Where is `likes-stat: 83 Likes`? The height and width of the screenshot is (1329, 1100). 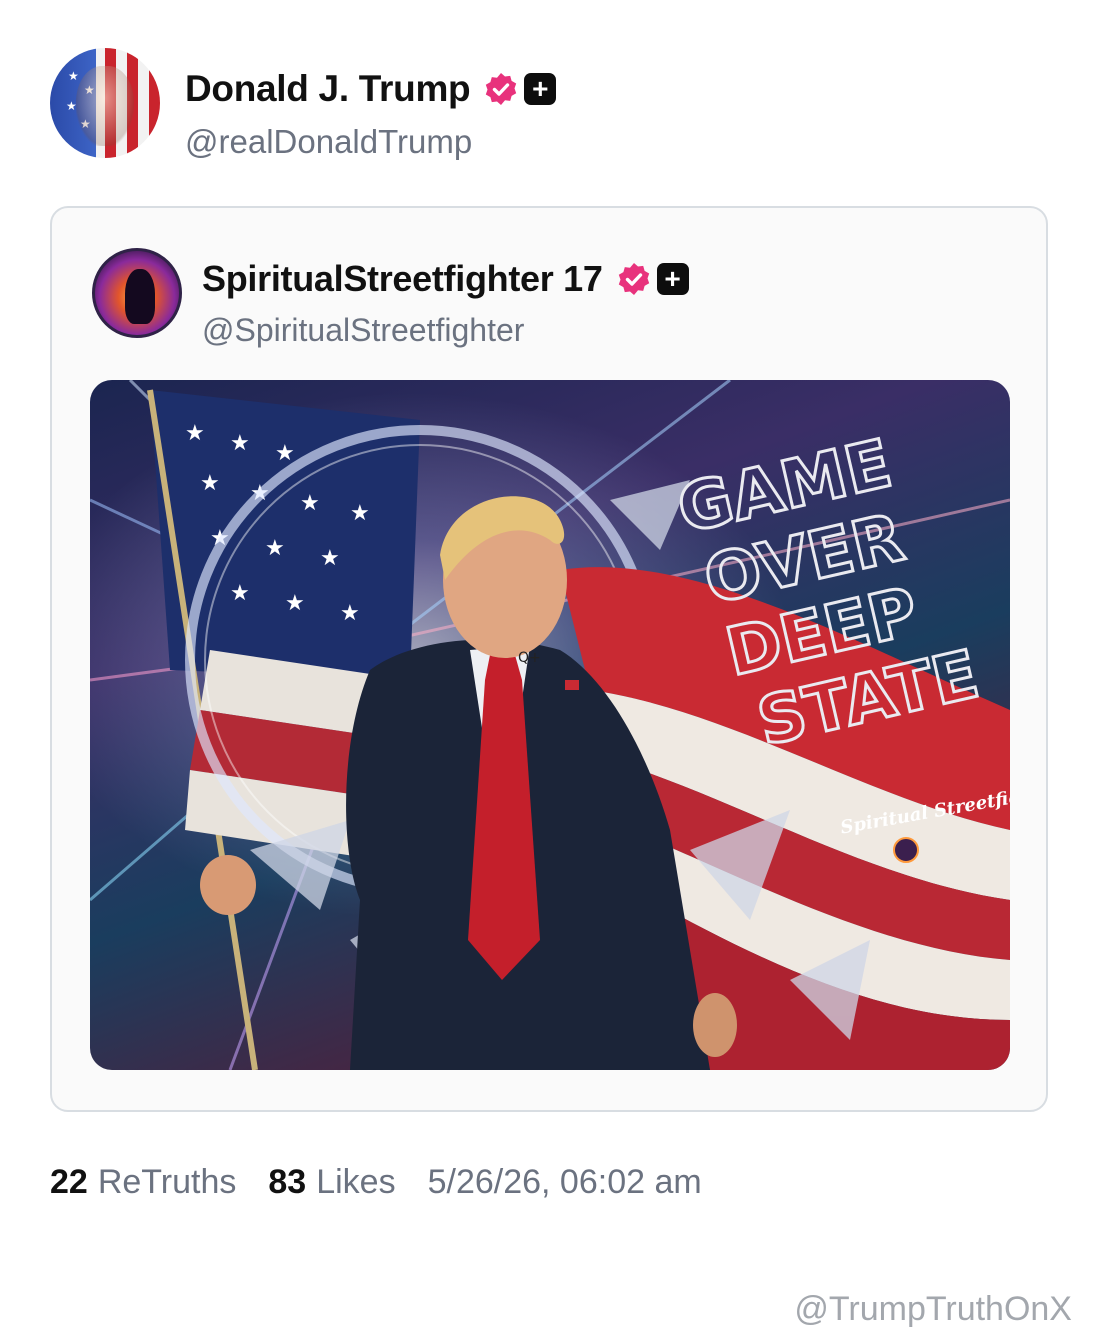
likes-stat: 83 Likes is located at coordinates (331, 1182).